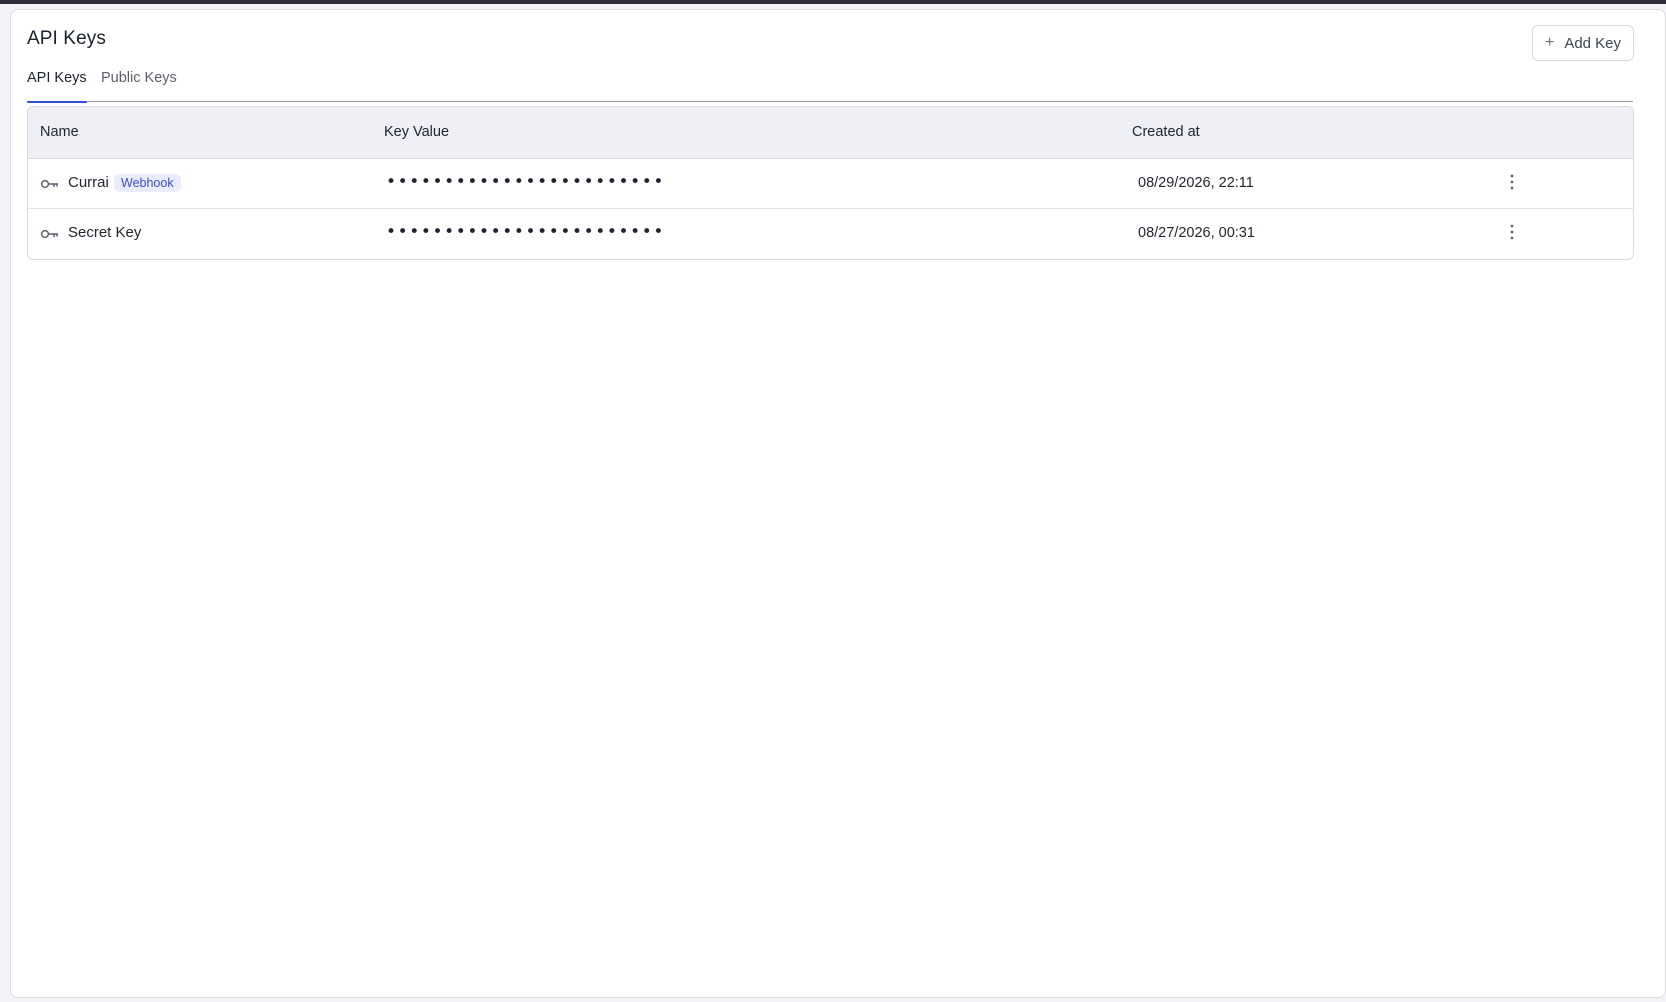 The width and height of the screenshot is (1666, 1002). I want to click on table-header: Name Key Value Created at, so click(830, 133).